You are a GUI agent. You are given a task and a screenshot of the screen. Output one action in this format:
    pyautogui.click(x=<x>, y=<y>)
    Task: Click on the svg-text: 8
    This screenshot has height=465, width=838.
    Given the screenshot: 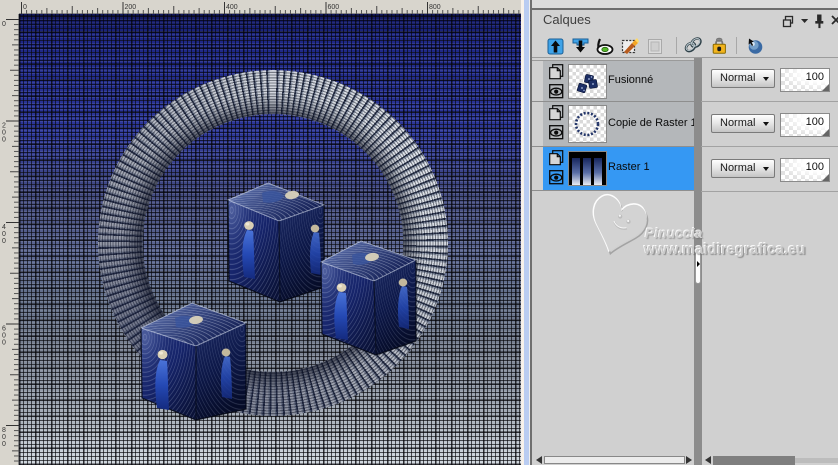 What is the action you would take?
    pyautogui.click(x=4, y=430)
    